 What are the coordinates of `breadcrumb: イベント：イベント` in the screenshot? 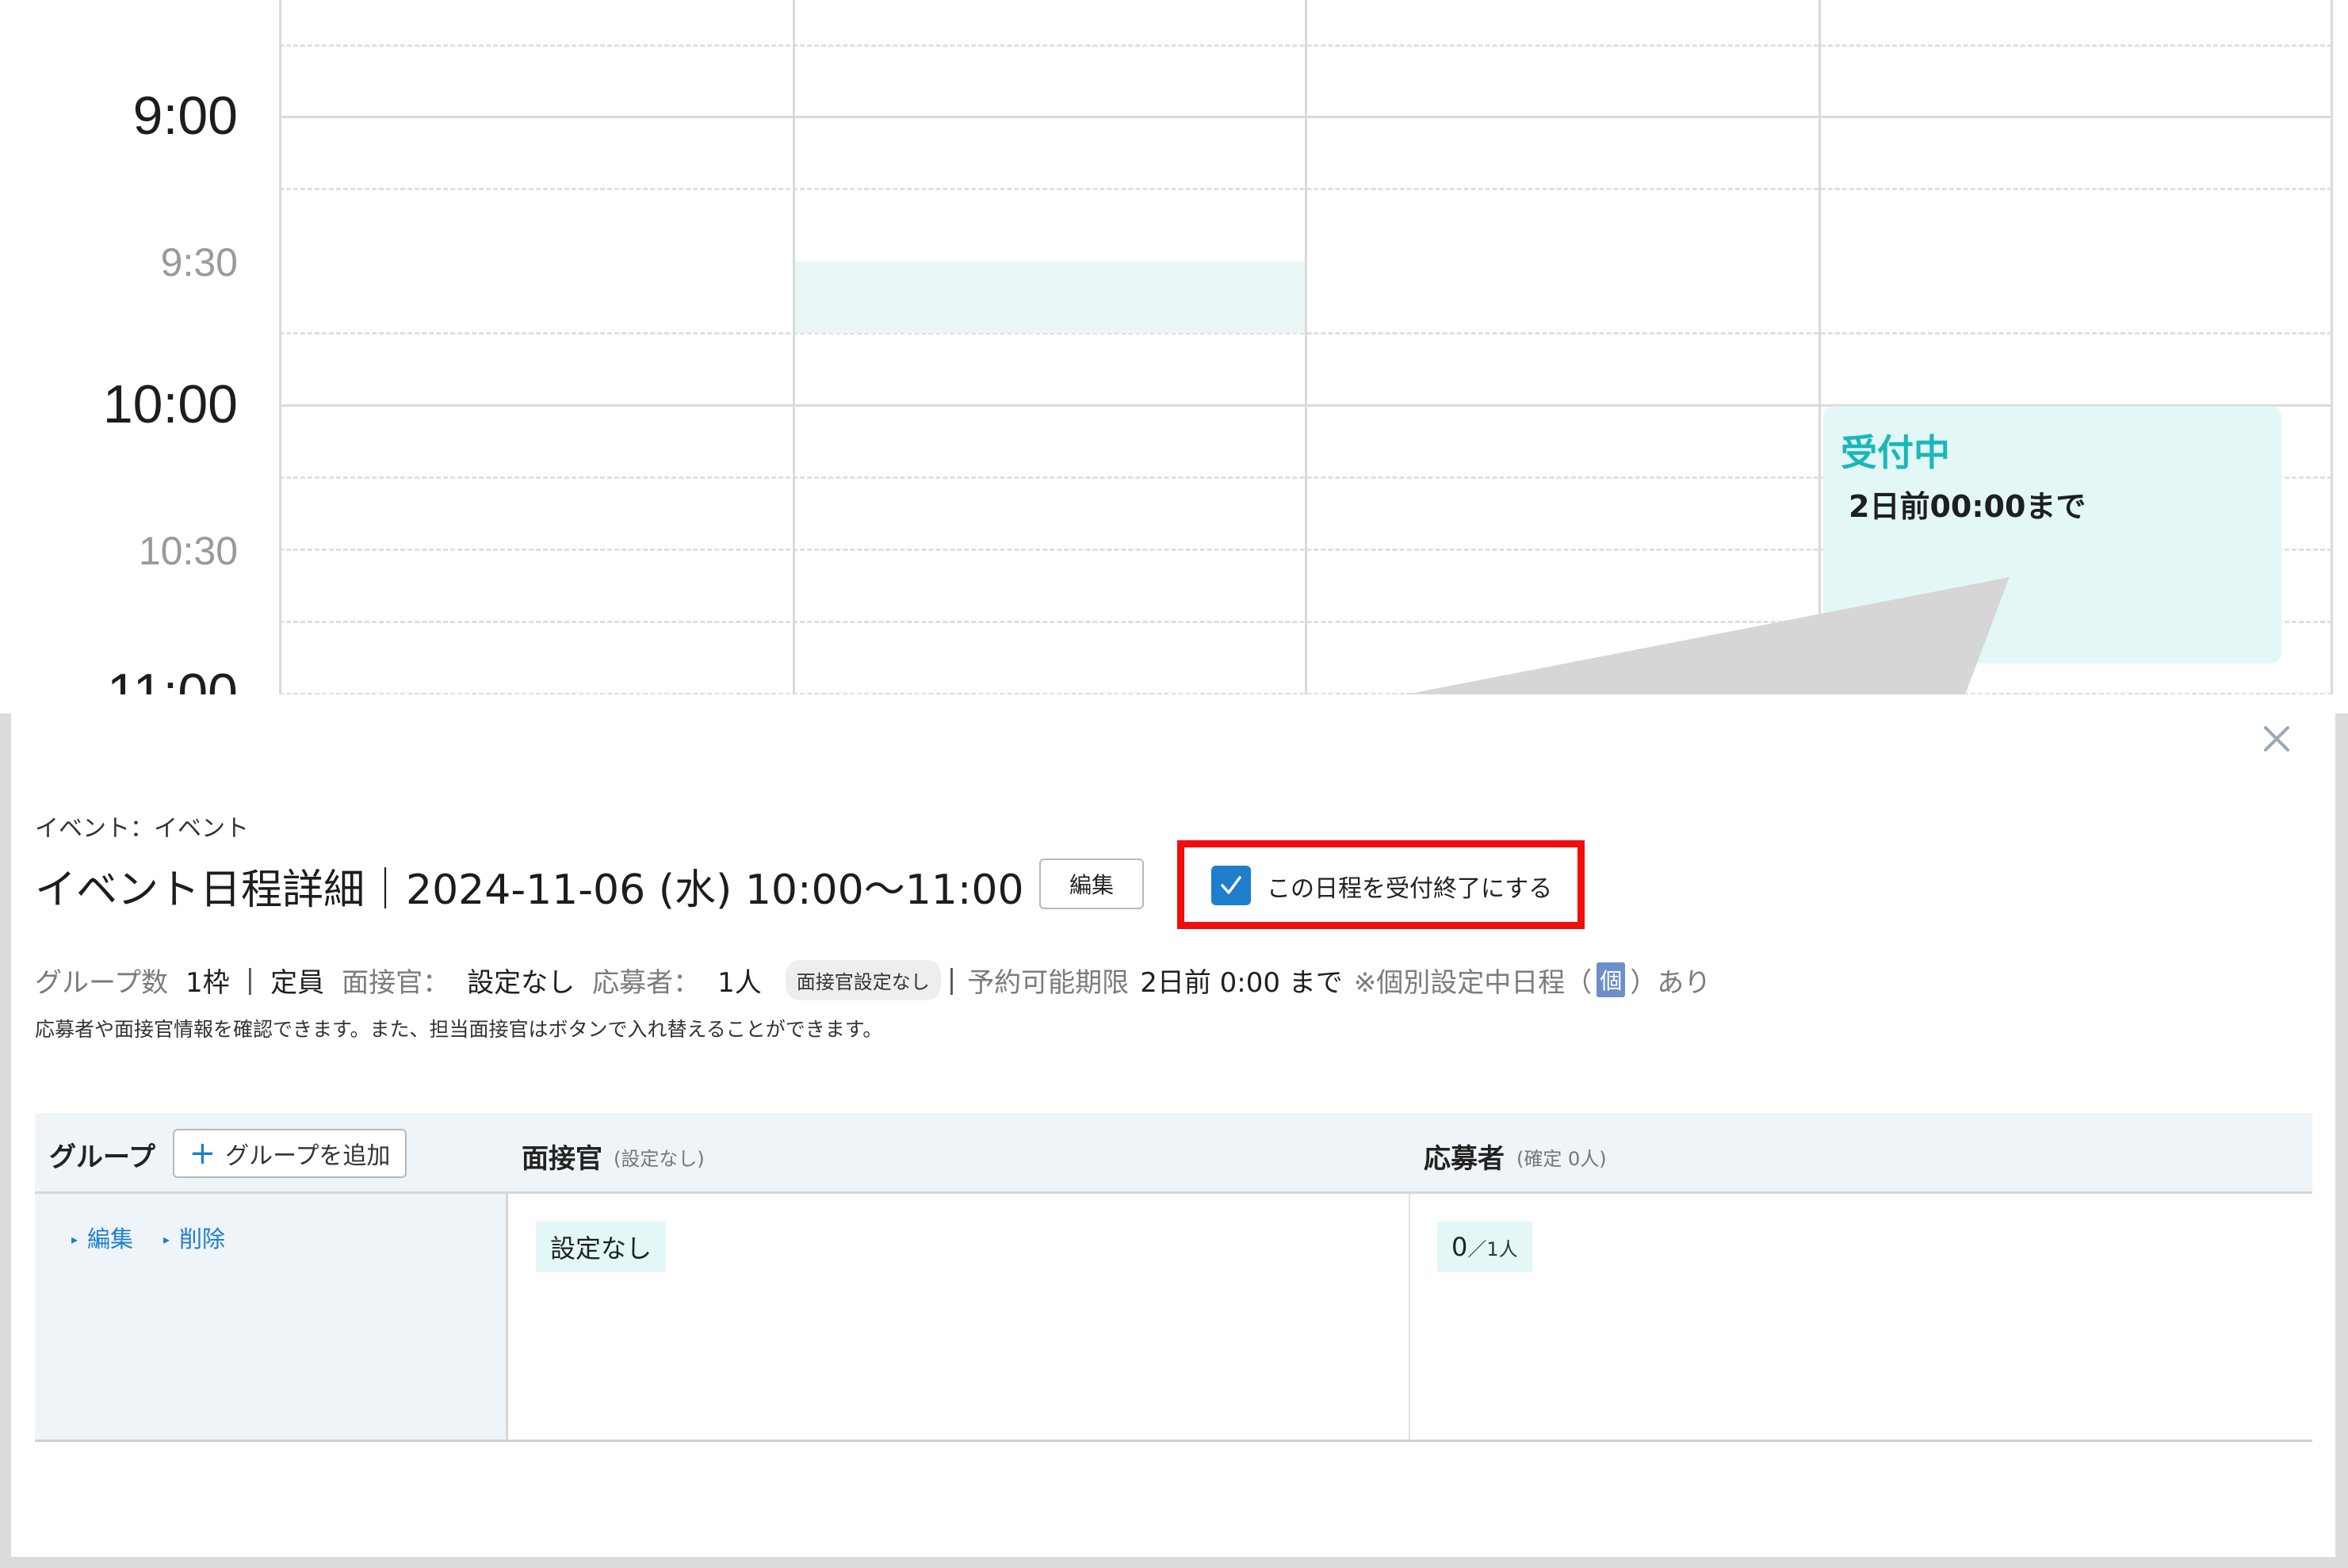 It's located at (142, 829).